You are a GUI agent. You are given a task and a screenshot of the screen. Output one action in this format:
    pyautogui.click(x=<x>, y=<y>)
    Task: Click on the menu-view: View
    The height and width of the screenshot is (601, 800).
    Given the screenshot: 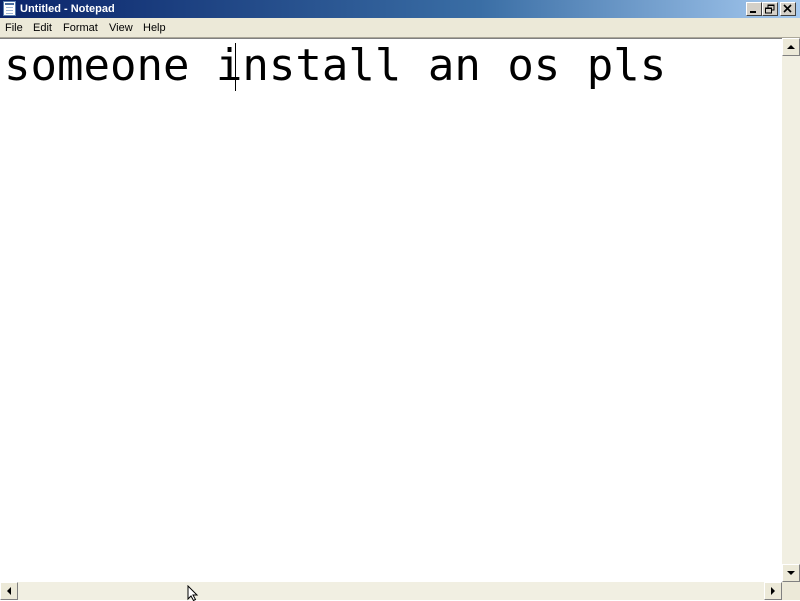 What is the action you would take?
    pyautogui.click(x=121, y=28)
    